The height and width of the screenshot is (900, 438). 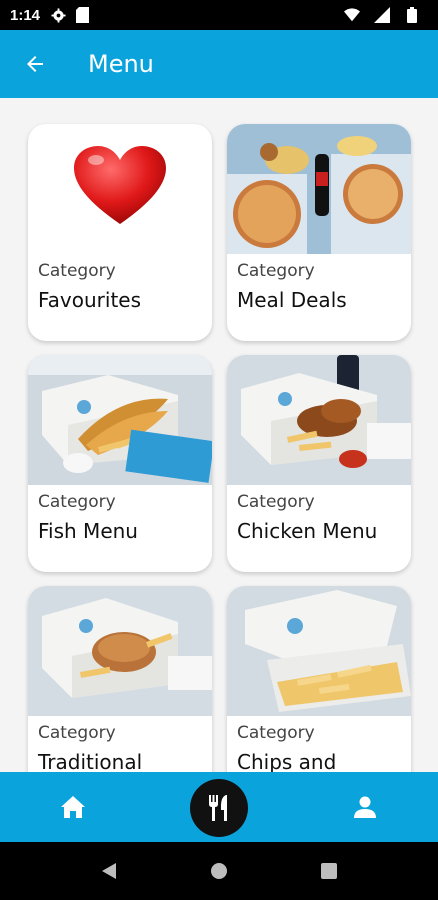 I want to click on category-card-favourites: Category Favourites, so click(x=120, y=232).